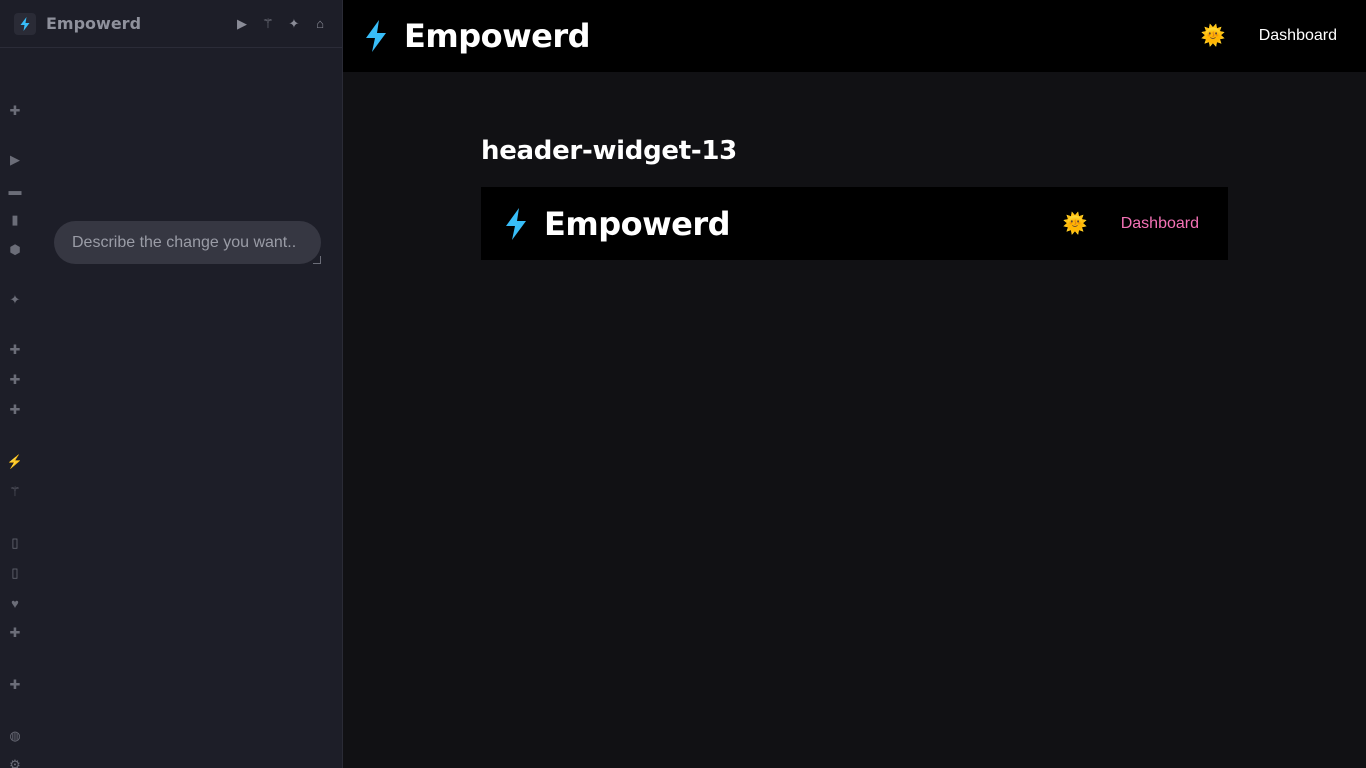  Describe the element at coordinates (171, 24) in the screenshot. I see `sidebar-header: Empowerd ▶ ⚚ ✦ ⌂` at that location.